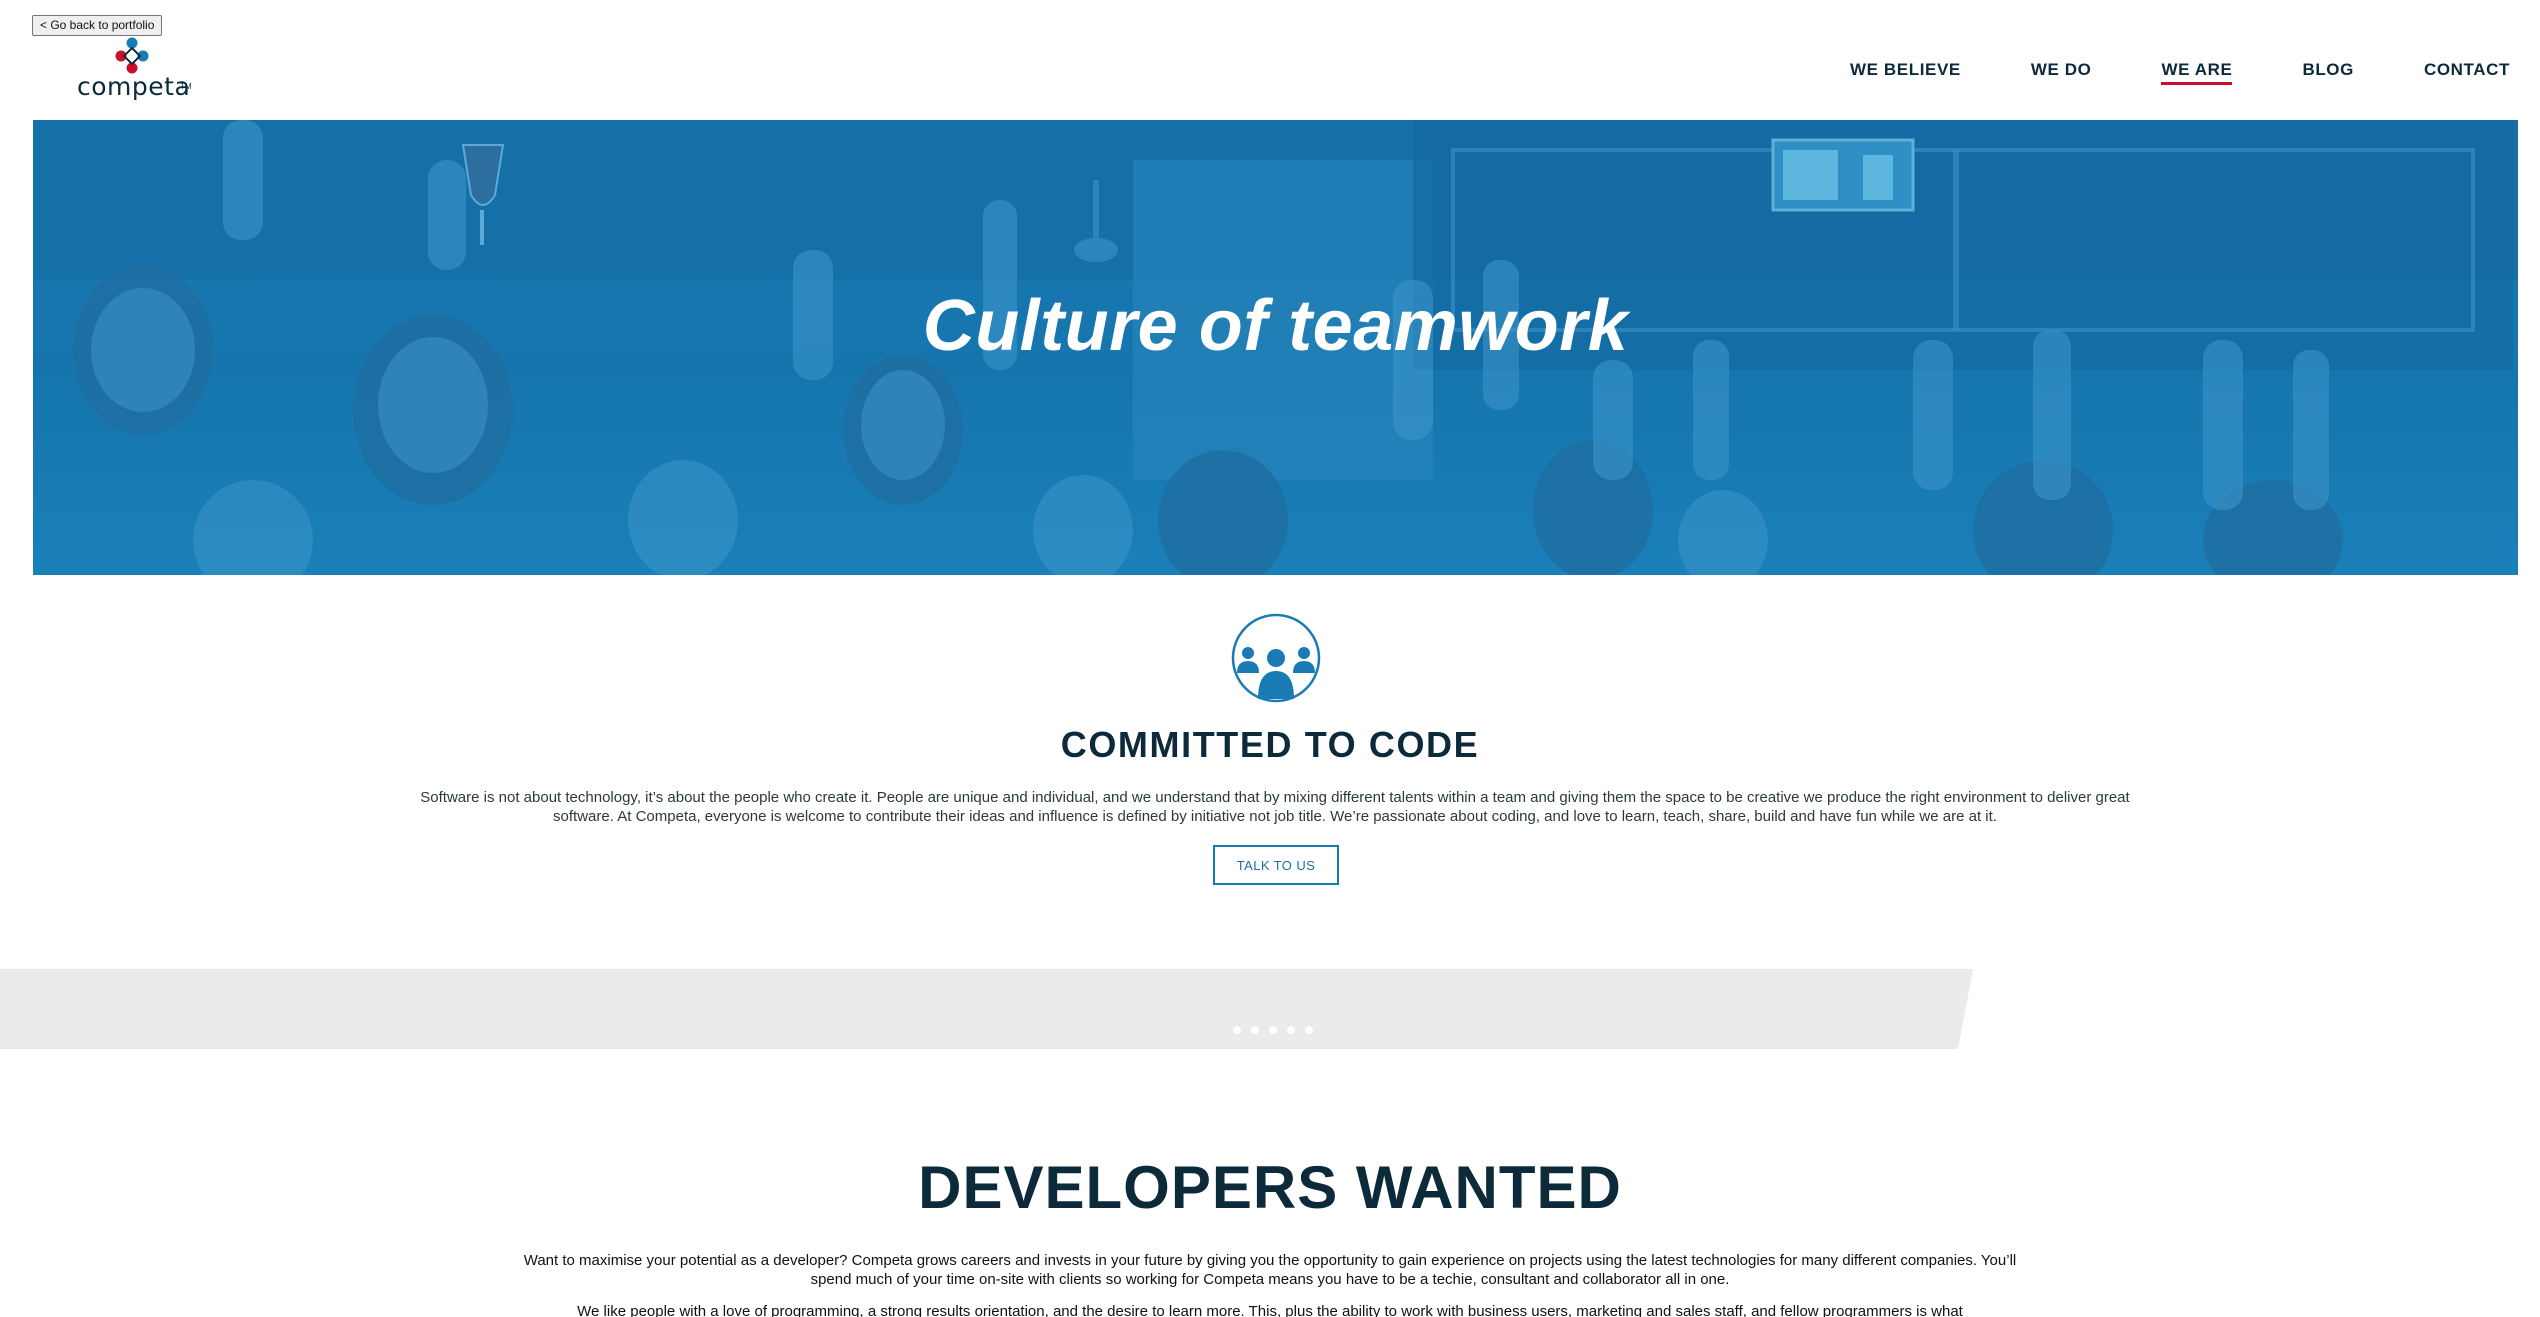 This screenshot has height=1317, width=2540. Describe the element at coordinates (2061, 70) in the screenshot. I see `nav-we-do: WE DO` at that location.